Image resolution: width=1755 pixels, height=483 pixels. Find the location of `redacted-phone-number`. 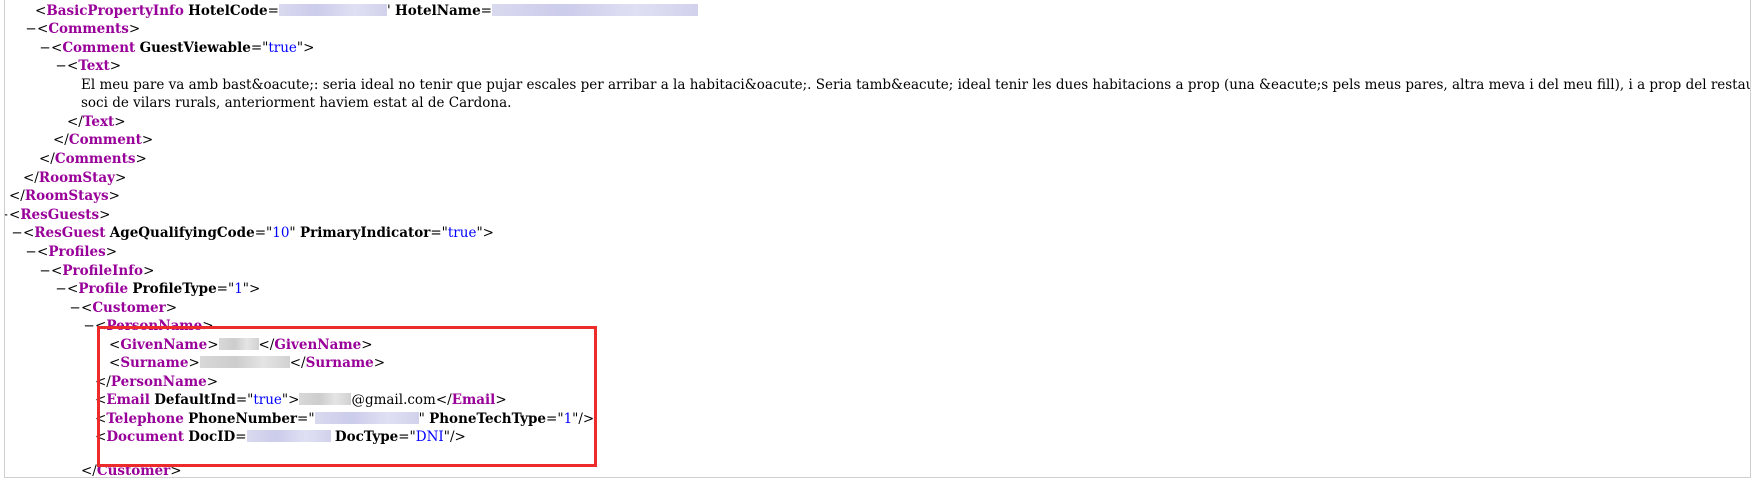

redacted-phone-number is located at coordinates (366, 418).